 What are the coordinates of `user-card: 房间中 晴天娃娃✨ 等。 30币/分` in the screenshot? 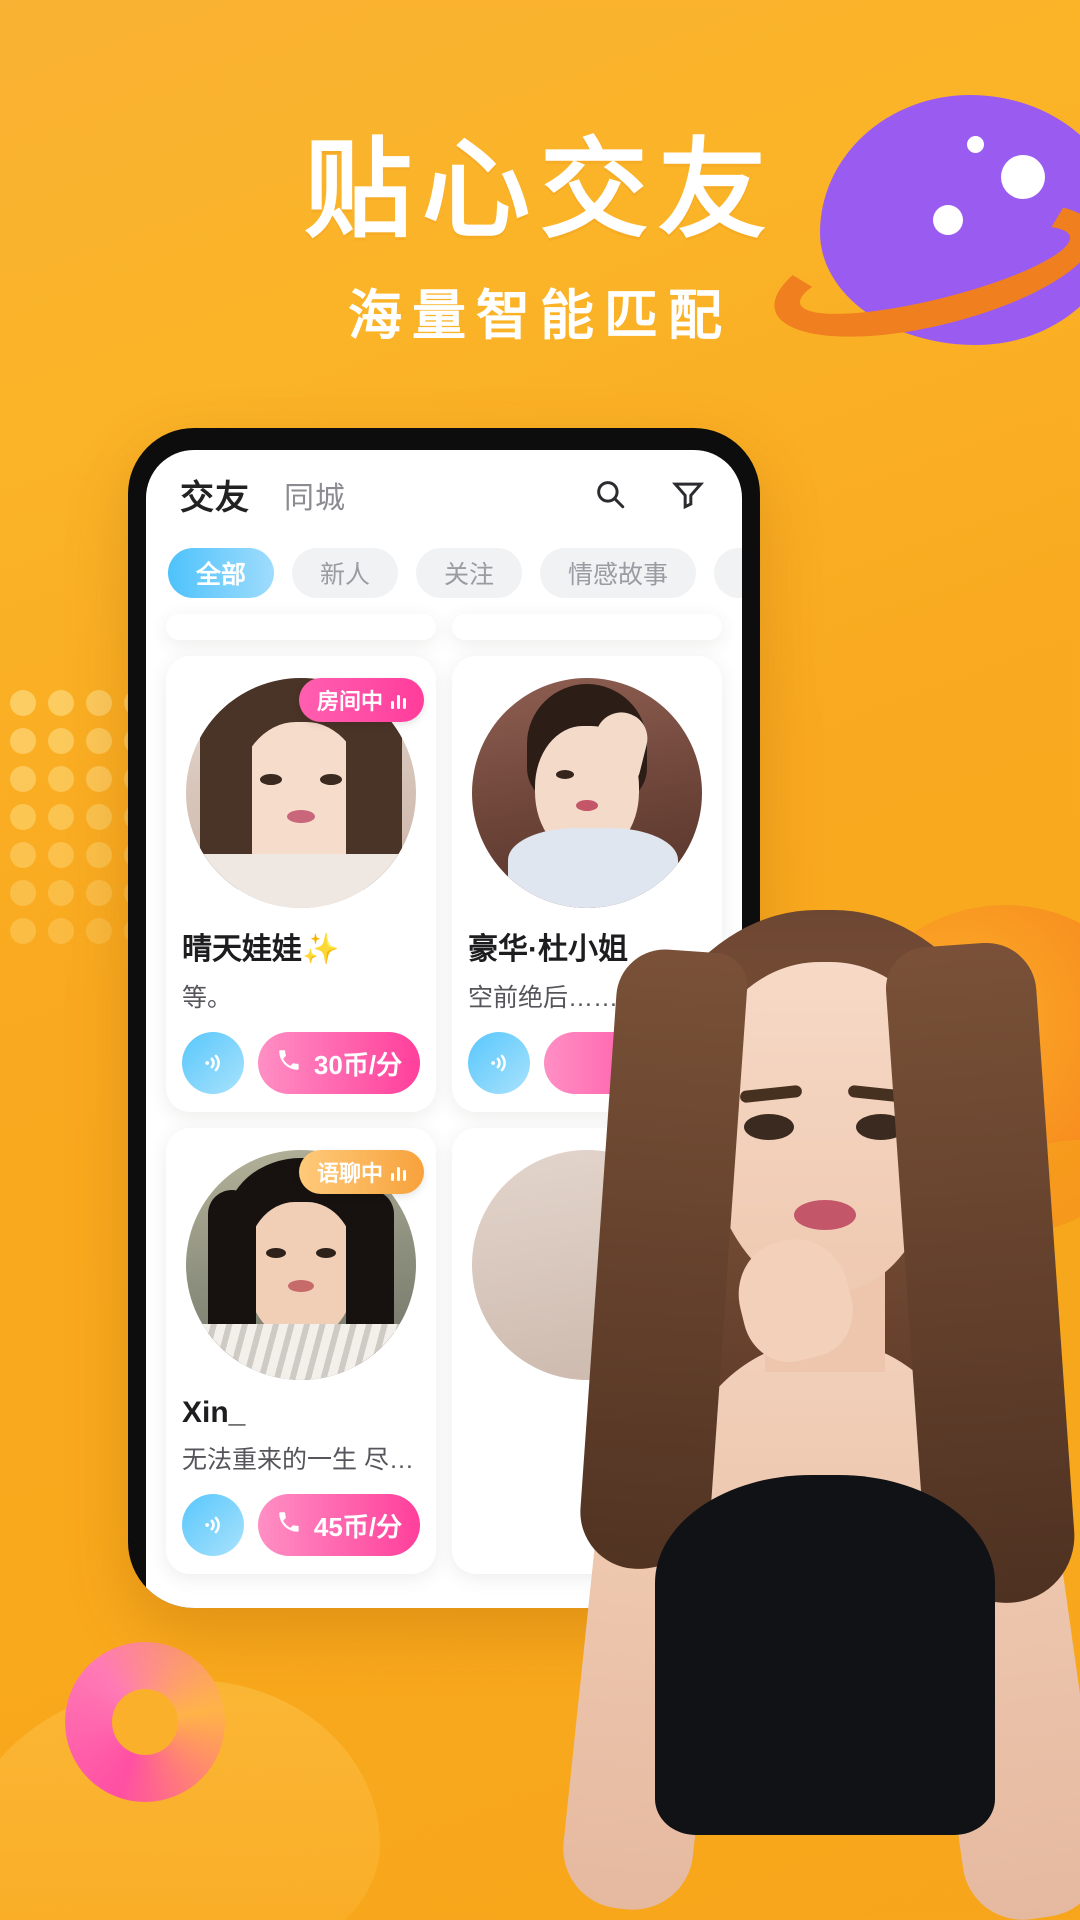 It's located at (301, 884).